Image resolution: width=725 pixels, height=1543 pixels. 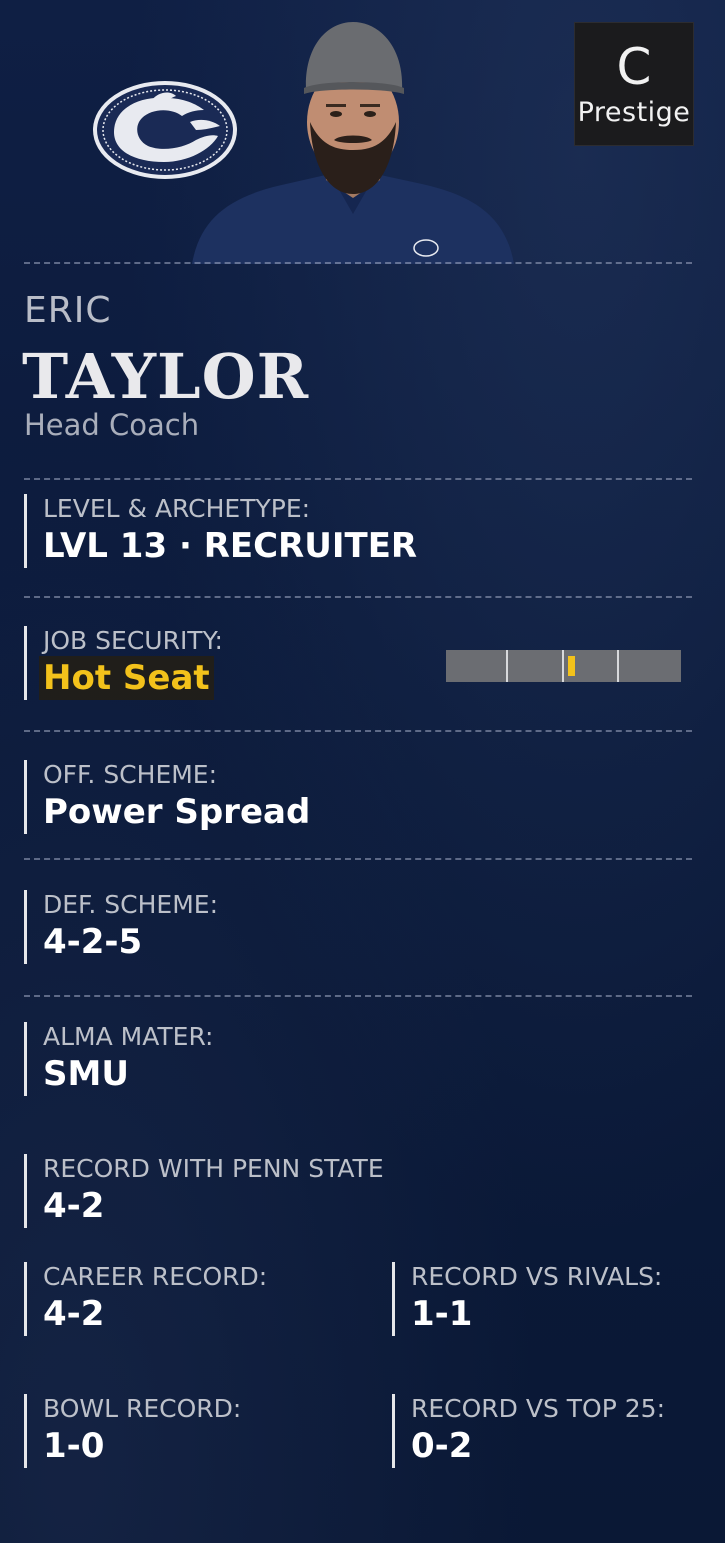 What do you see at coordinates (132, 1431) in the screenshot?
I see `bowl-record-field: BOWL RECORD: 1-0` at bounding box center [132, 1431].